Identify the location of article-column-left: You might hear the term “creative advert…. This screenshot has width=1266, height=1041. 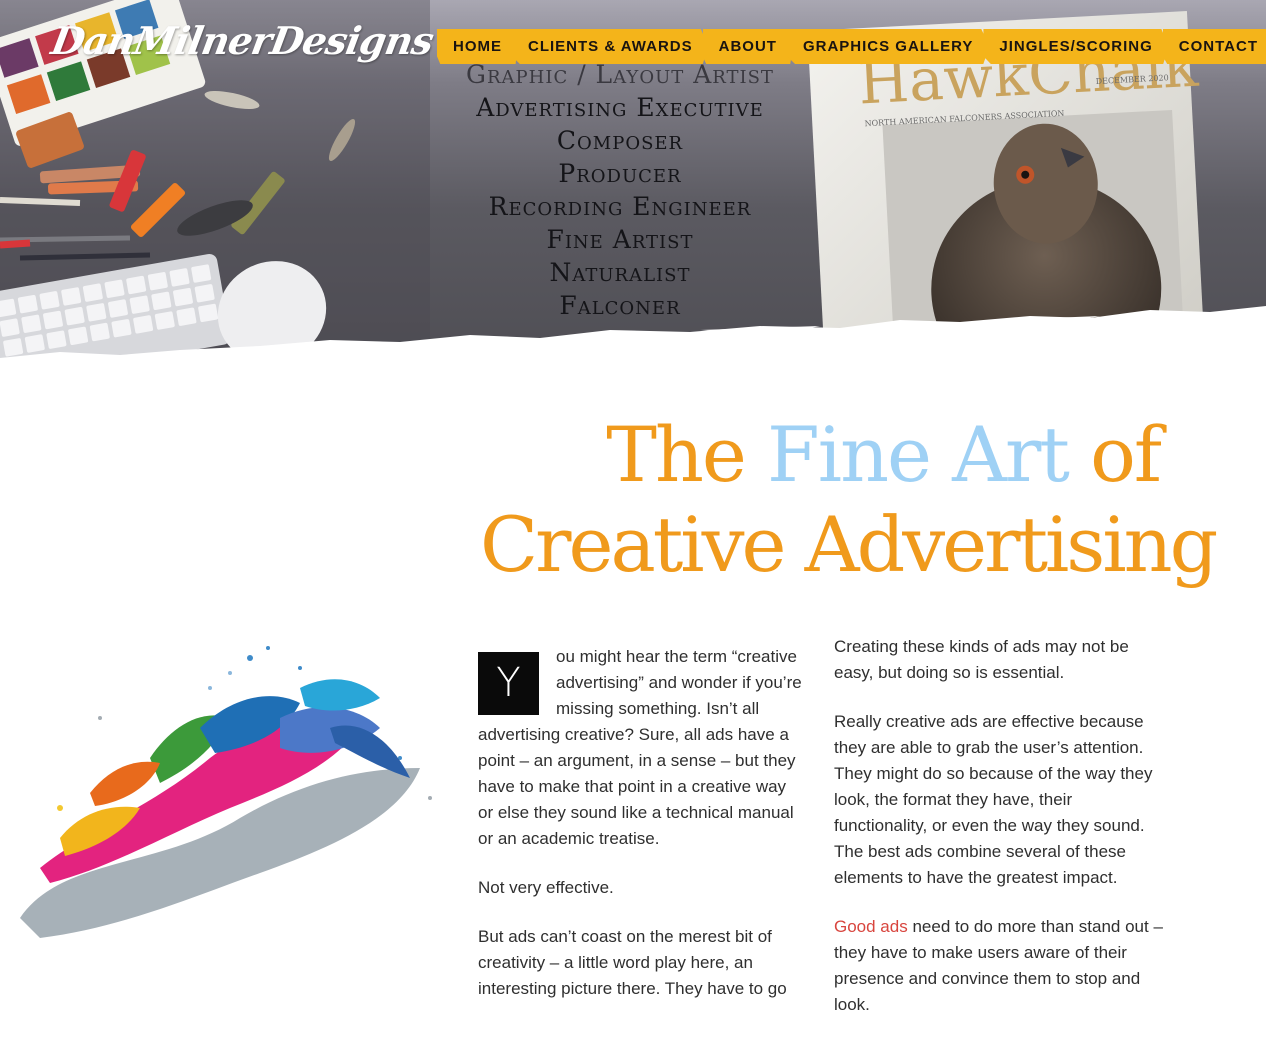
(640, 834).